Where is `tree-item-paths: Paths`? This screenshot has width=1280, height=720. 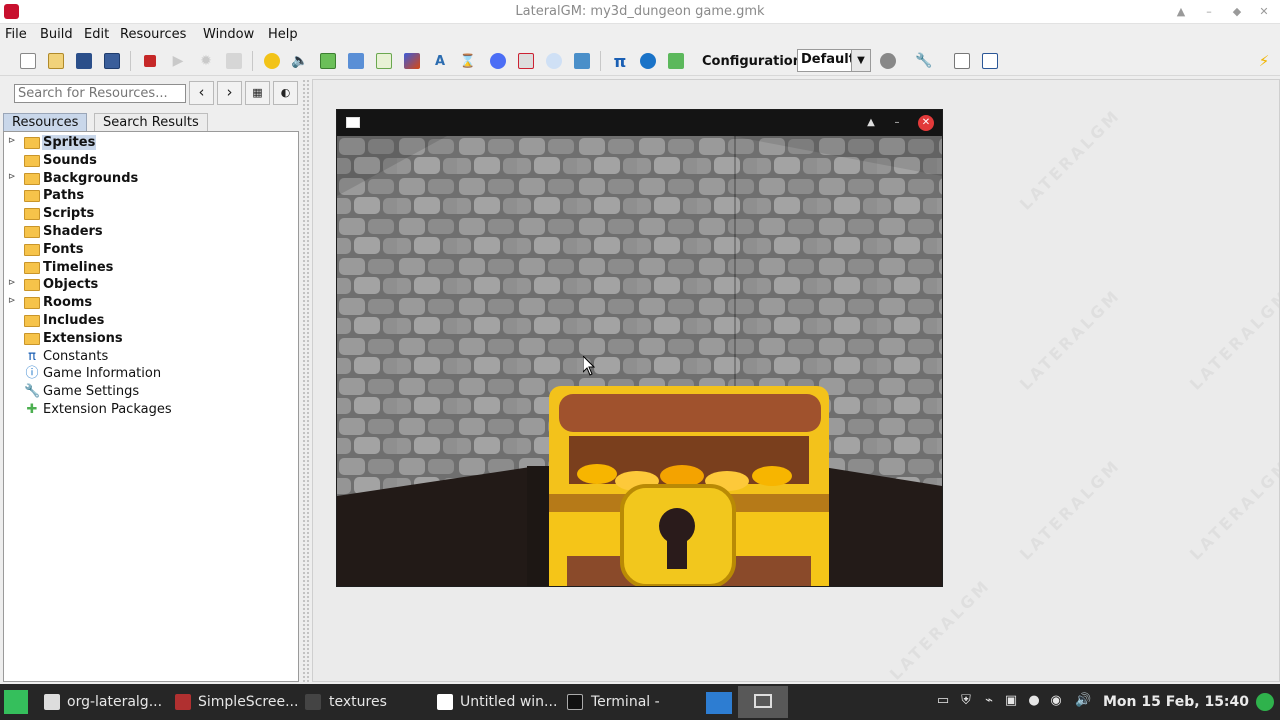 tree-item-paths: Paths is located at coordinates (149, 196).